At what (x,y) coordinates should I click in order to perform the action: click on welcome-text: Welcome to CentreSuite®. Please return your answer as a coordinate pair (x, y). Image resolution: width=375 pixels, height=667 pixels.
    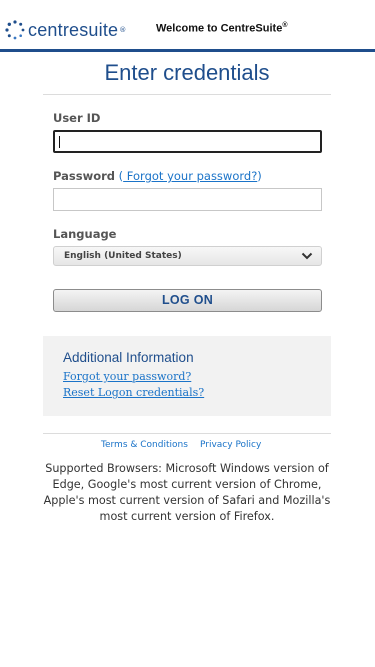
    Looking at the image, I should click on (222, 28).